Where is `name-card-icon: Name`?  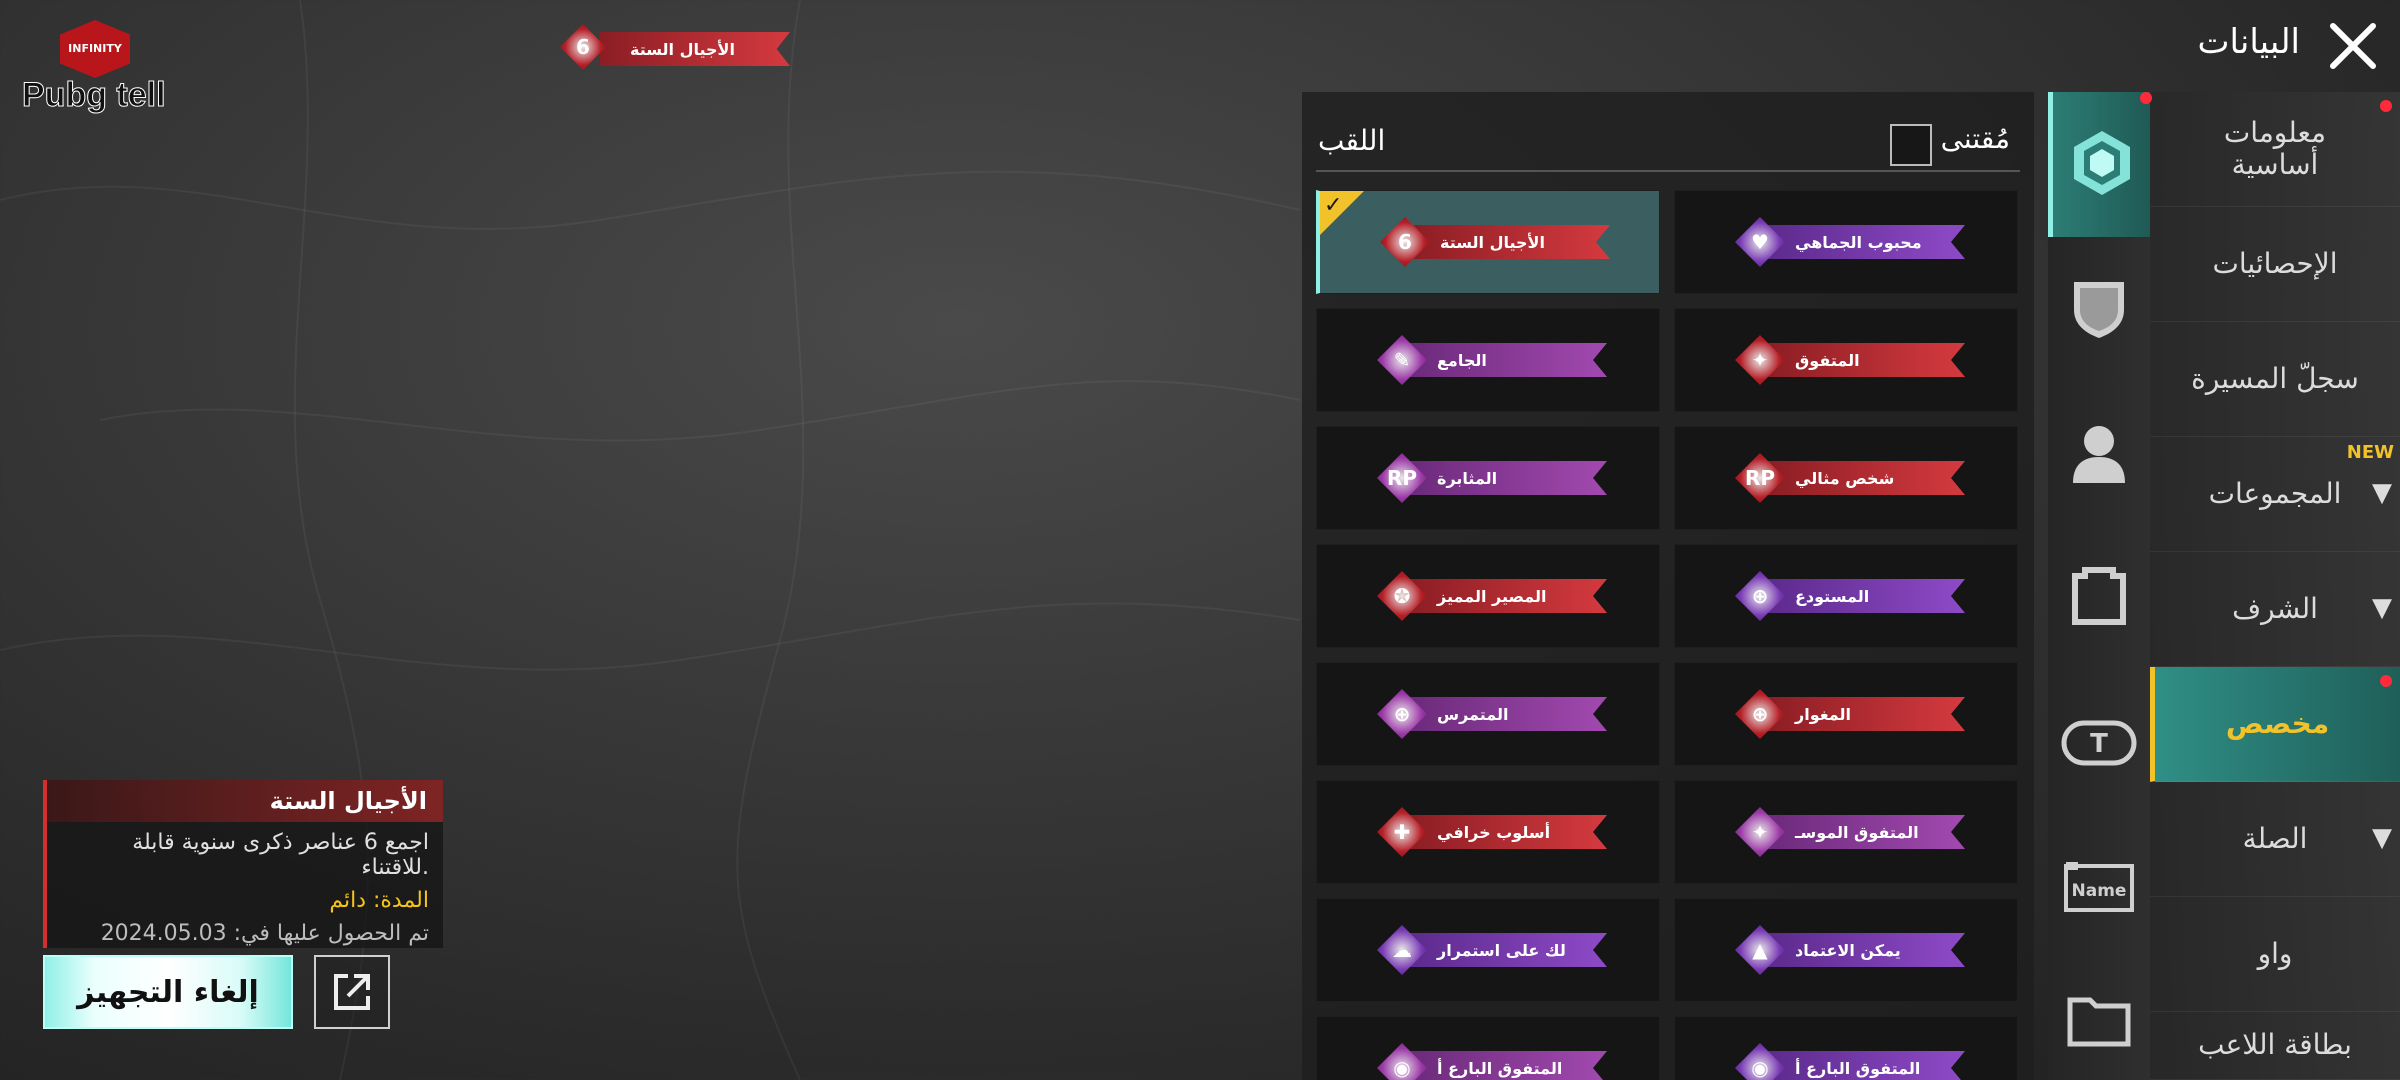
name-card-icon: Name is located at coordinates (2099, 890).